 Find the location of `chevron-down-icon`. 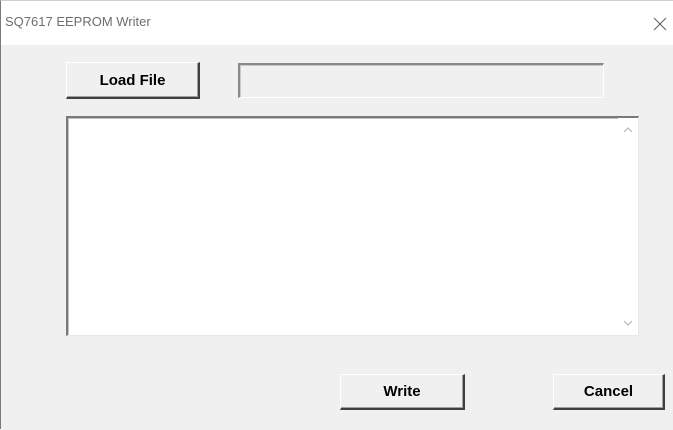

chevron-down-icon is located at coordinates (628, 323).